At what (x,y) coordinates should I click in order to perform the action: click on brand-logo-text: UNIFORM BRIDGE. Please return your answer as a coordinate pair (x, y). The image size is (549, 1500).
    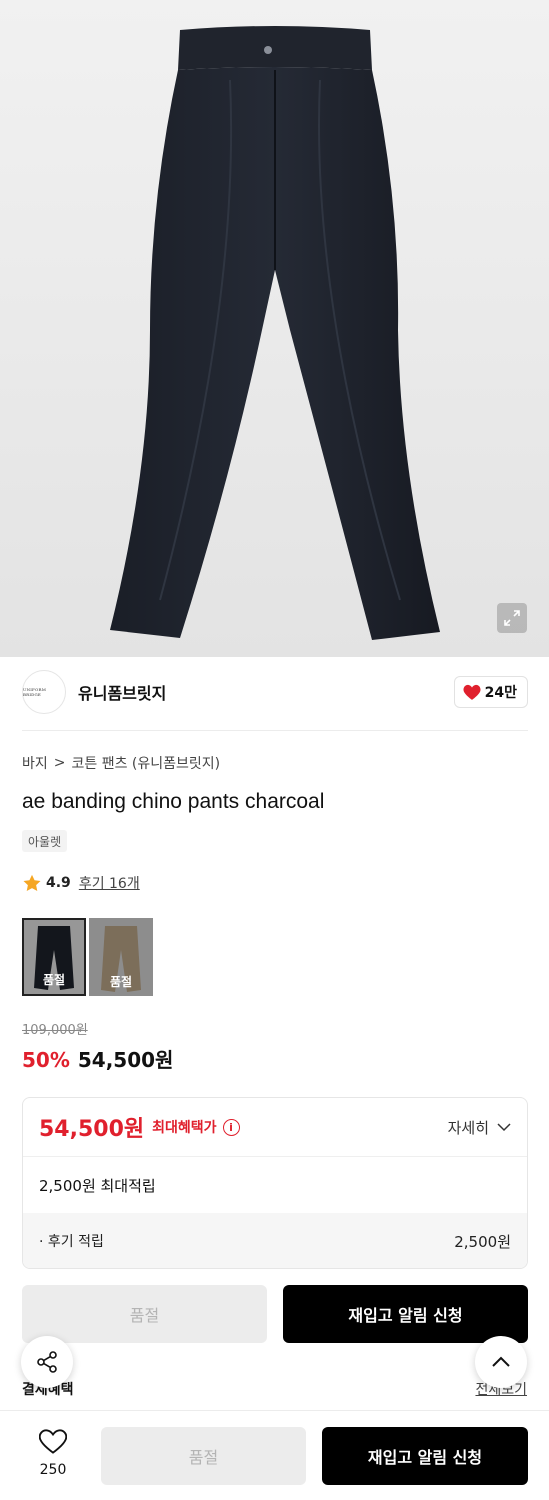
    Looking at the image, I should click on (35, 692).